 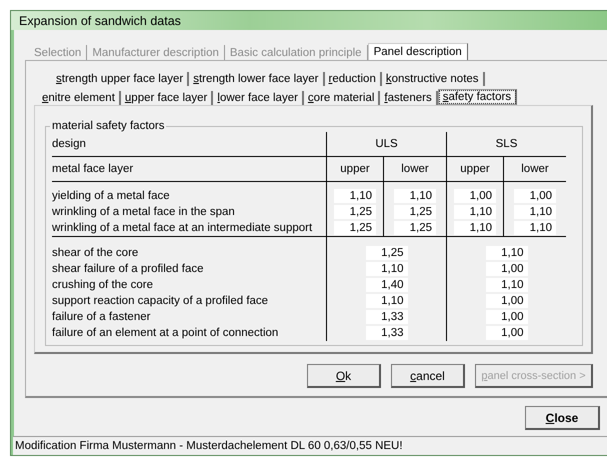 I want to click on row-label: failure of an element at a point of connection, so click(x=165, y=333).